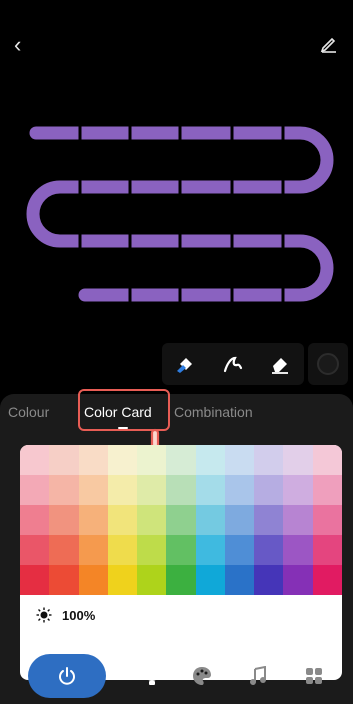 Image resolution: width=353 pixels, height=704 pixels. Describe the element at coordinates (314, 676) in the screenshot. I see `grid-icon` at that location.